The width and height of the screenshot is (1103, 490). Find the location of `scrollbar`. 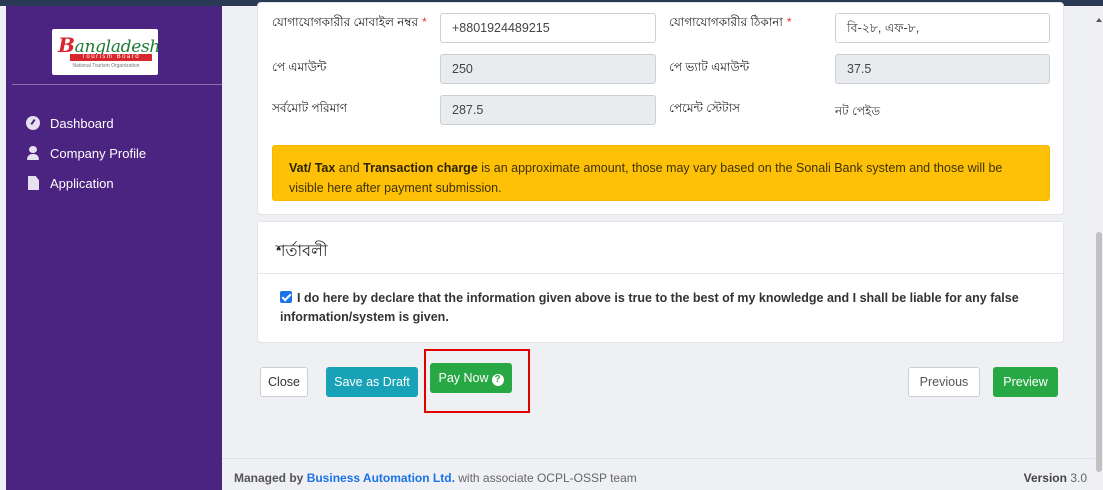

scrollbar is located at coordinates (1099, 248).